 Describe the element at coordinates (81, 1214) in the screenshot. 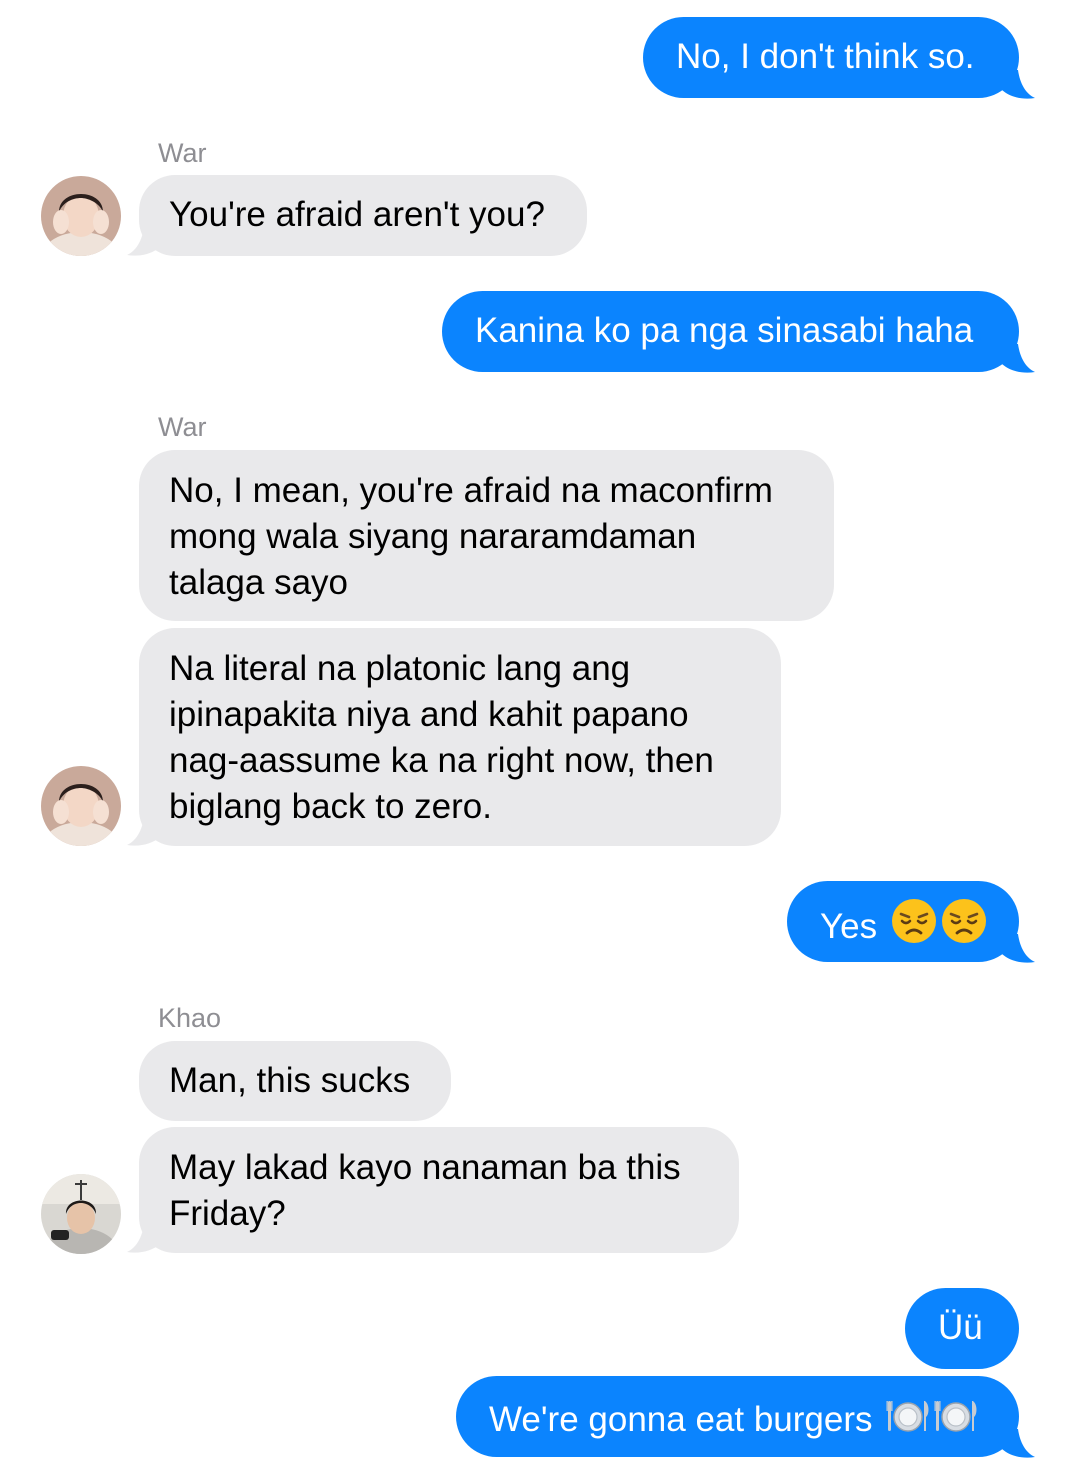

I see `avatar-khao` at that location.